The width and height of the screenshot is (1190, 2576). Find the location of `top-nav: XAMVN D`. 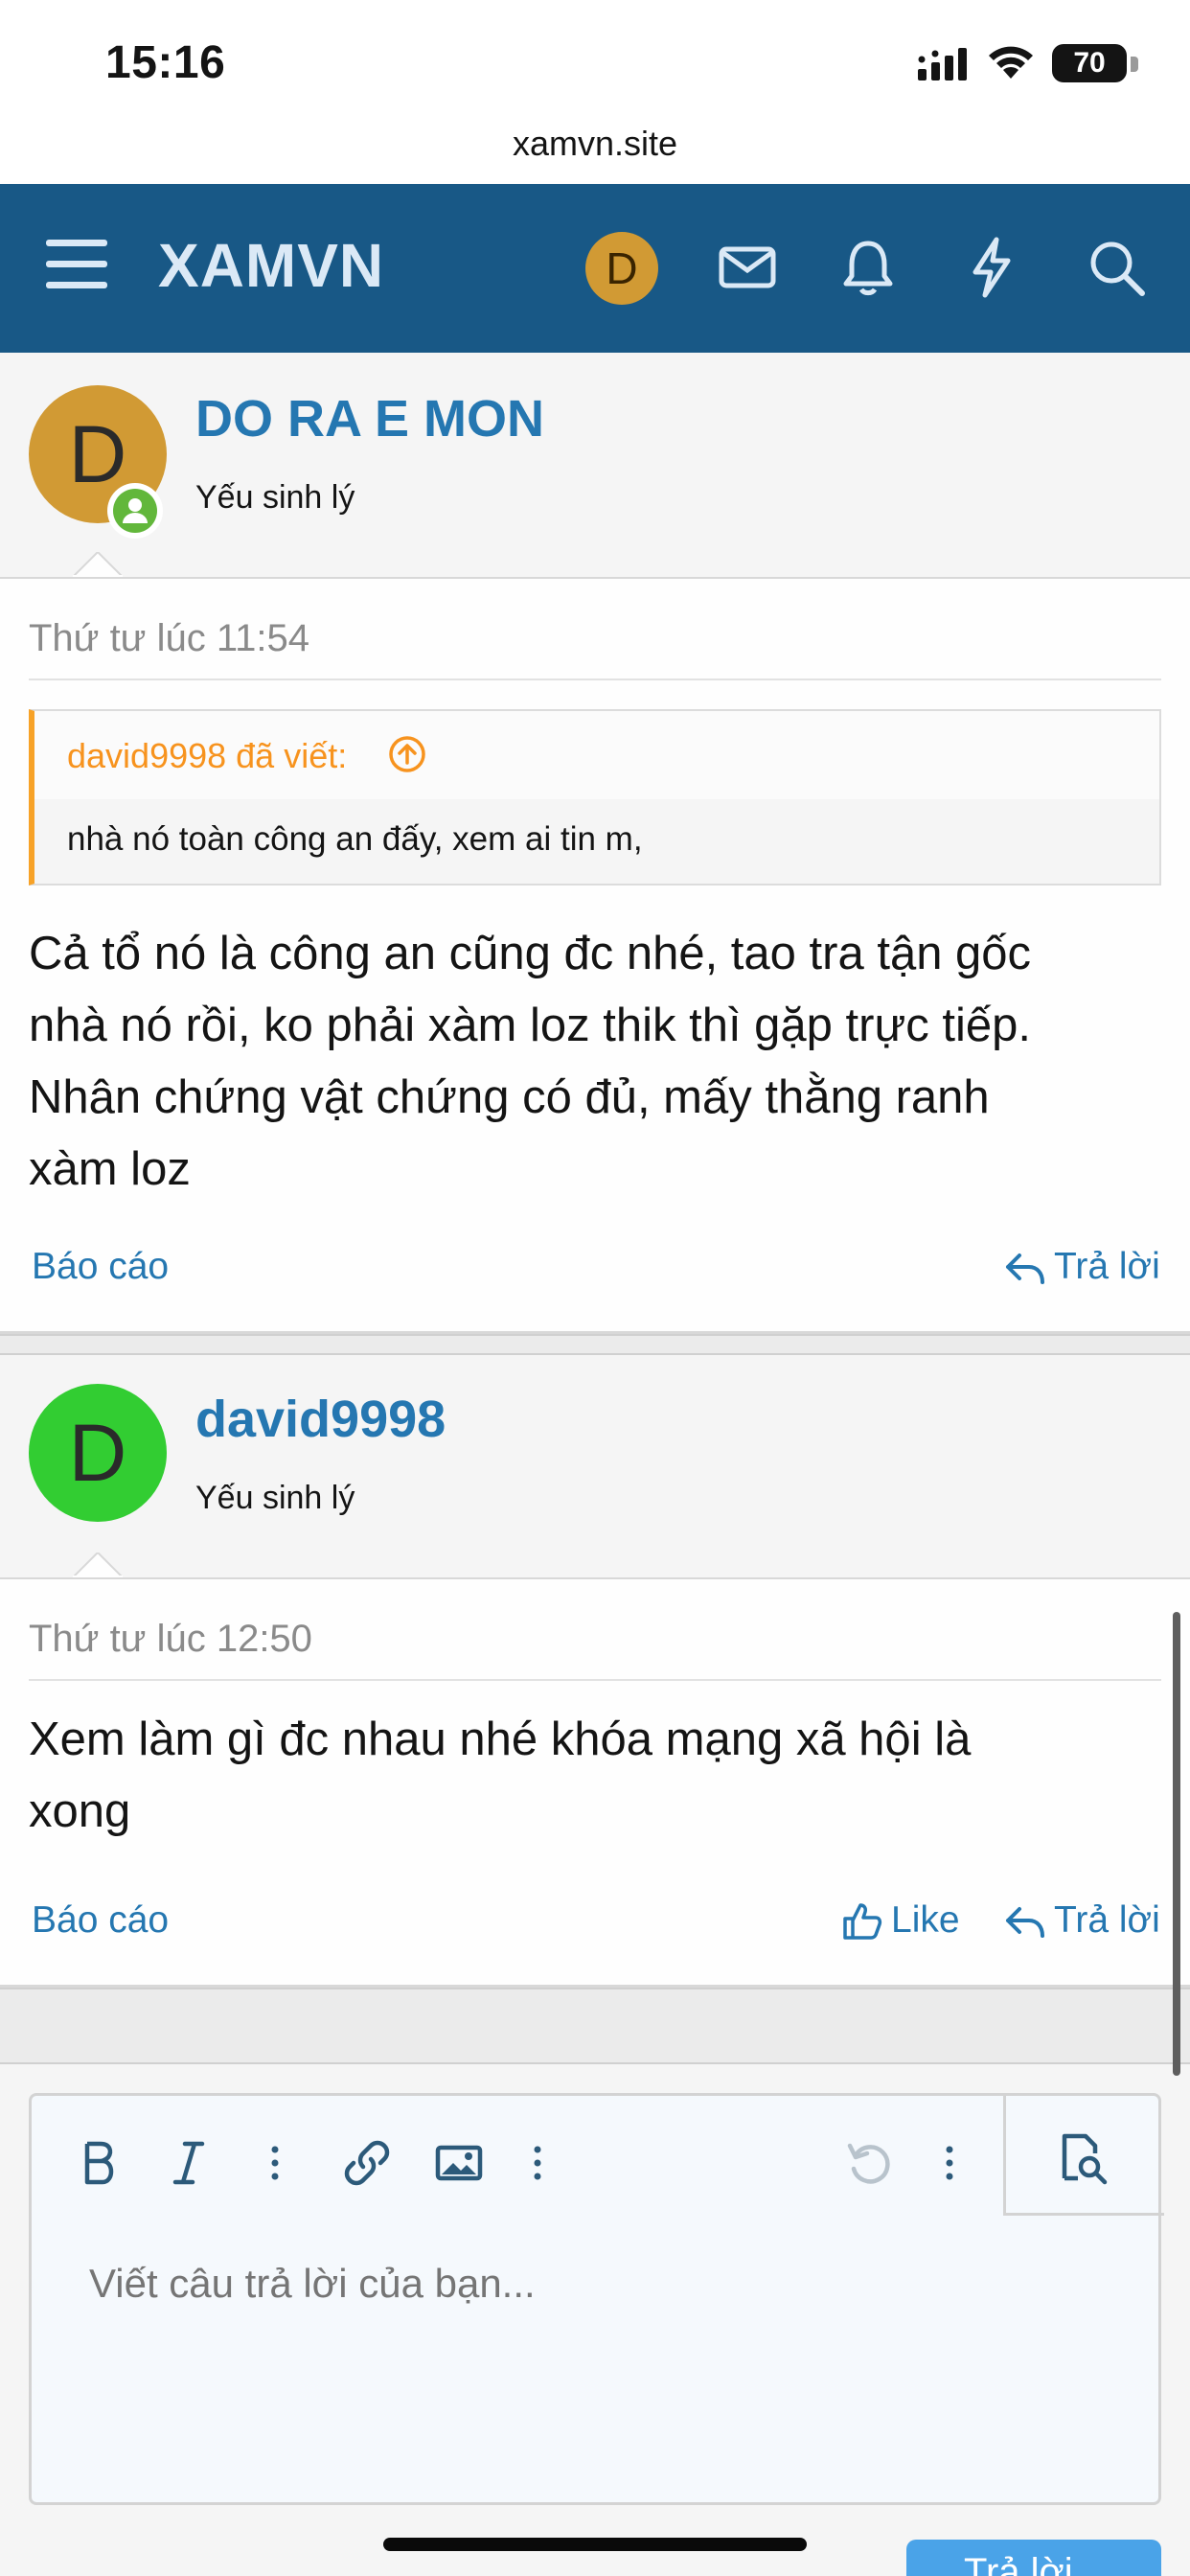

top-nav: XAMVN D is located at coordinates (595, 268).